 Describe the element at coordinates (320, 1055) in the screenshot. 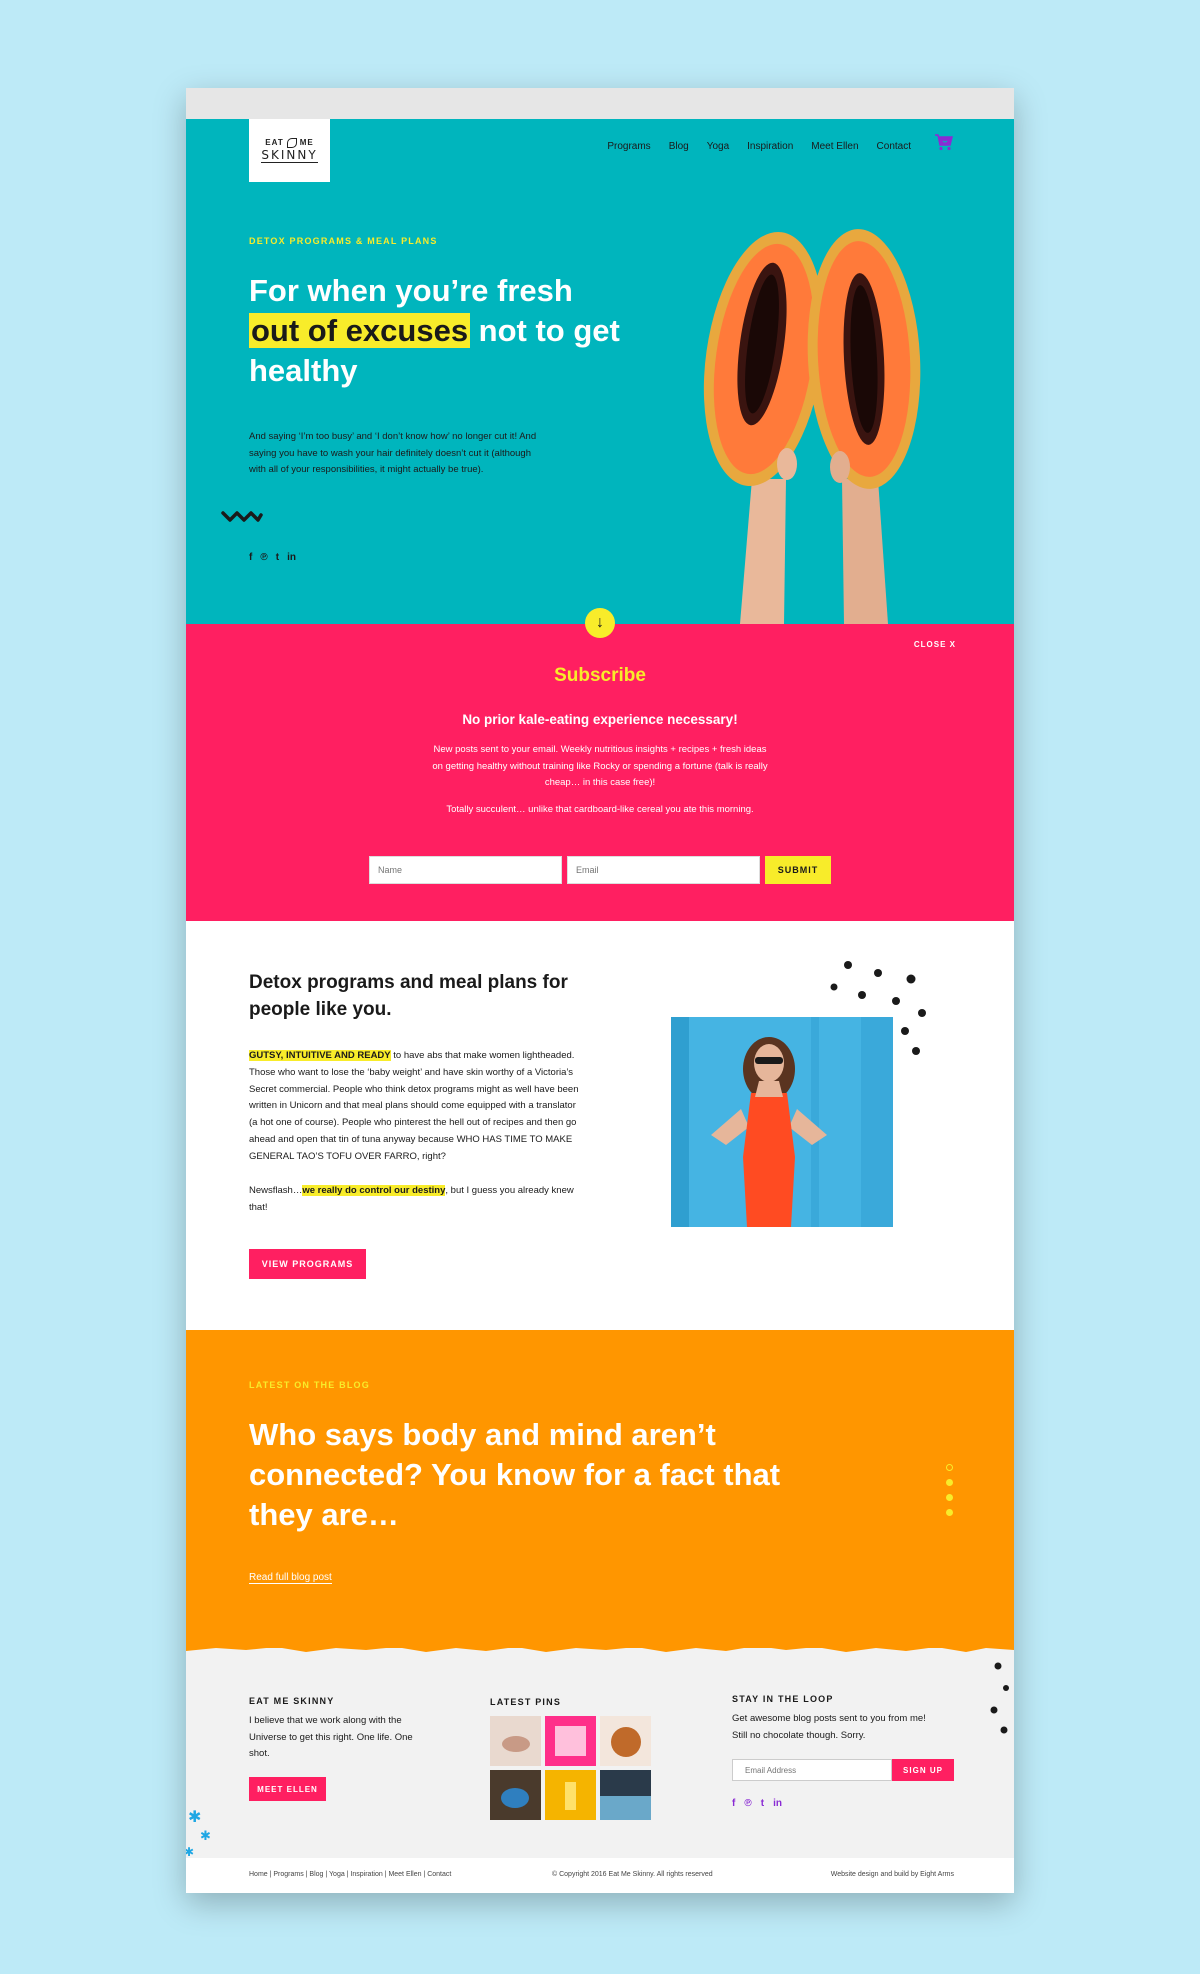

I see `highlight-text: GUTSY, INTUITIVE AND READY` at that location.